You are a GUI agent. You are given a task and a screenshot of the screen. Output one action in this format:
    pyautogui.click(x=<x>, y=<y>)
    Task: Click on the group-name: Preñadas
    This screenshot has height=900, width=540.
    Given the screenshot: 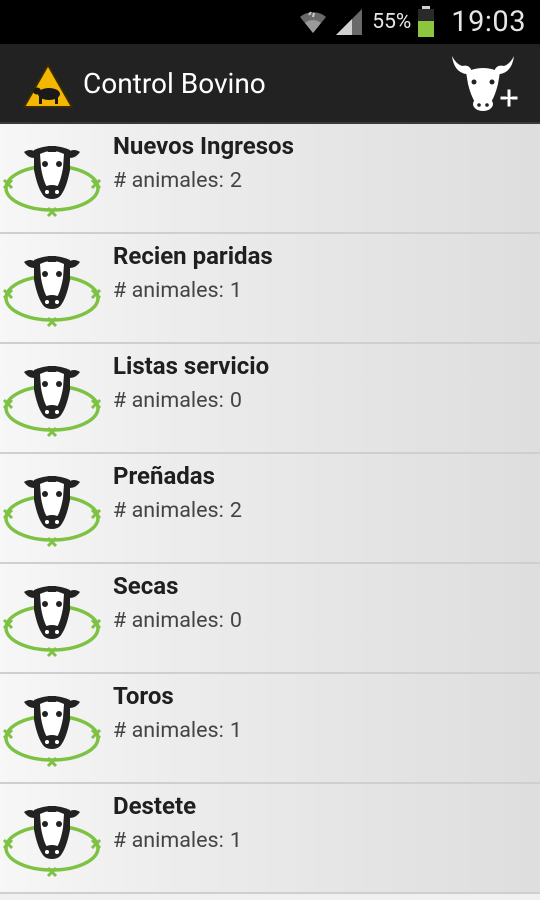 What is the action you would take?
    pyautogui.click(x=164, y=476)
    